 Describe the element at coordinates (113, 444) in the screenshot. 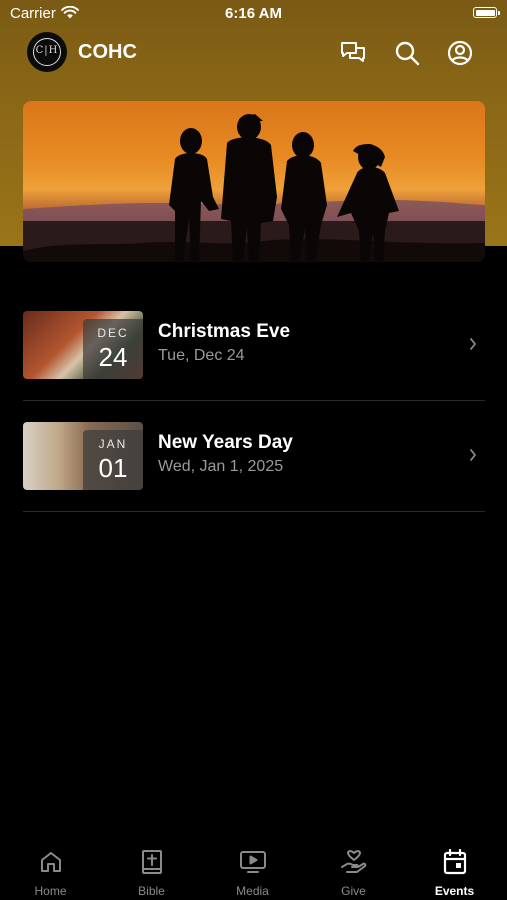

I see `badge-month: JAN` at that location.